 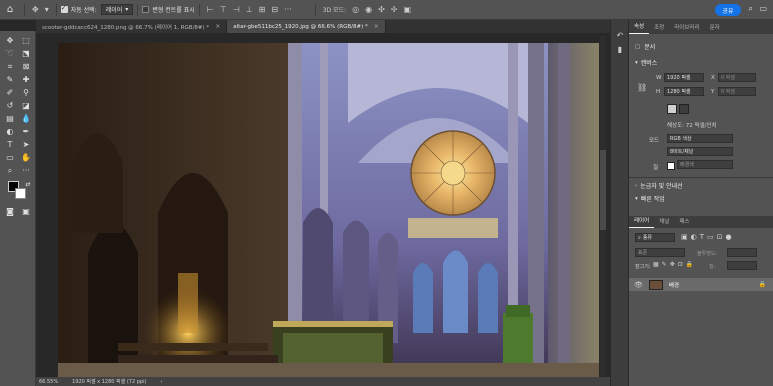 What do you see at coordinates (684, 109) in the screenshot?
I see `landscape-orientation-icon` at bounding box center [684, 109].